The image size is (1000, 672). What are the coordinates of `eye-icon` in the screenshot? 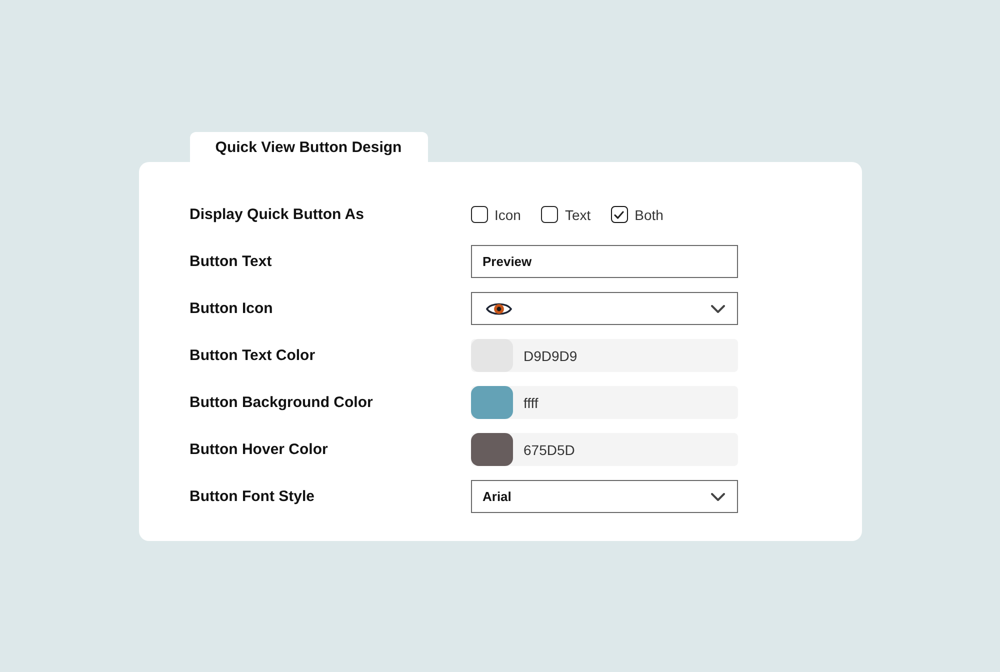 It's located at (499, 308).